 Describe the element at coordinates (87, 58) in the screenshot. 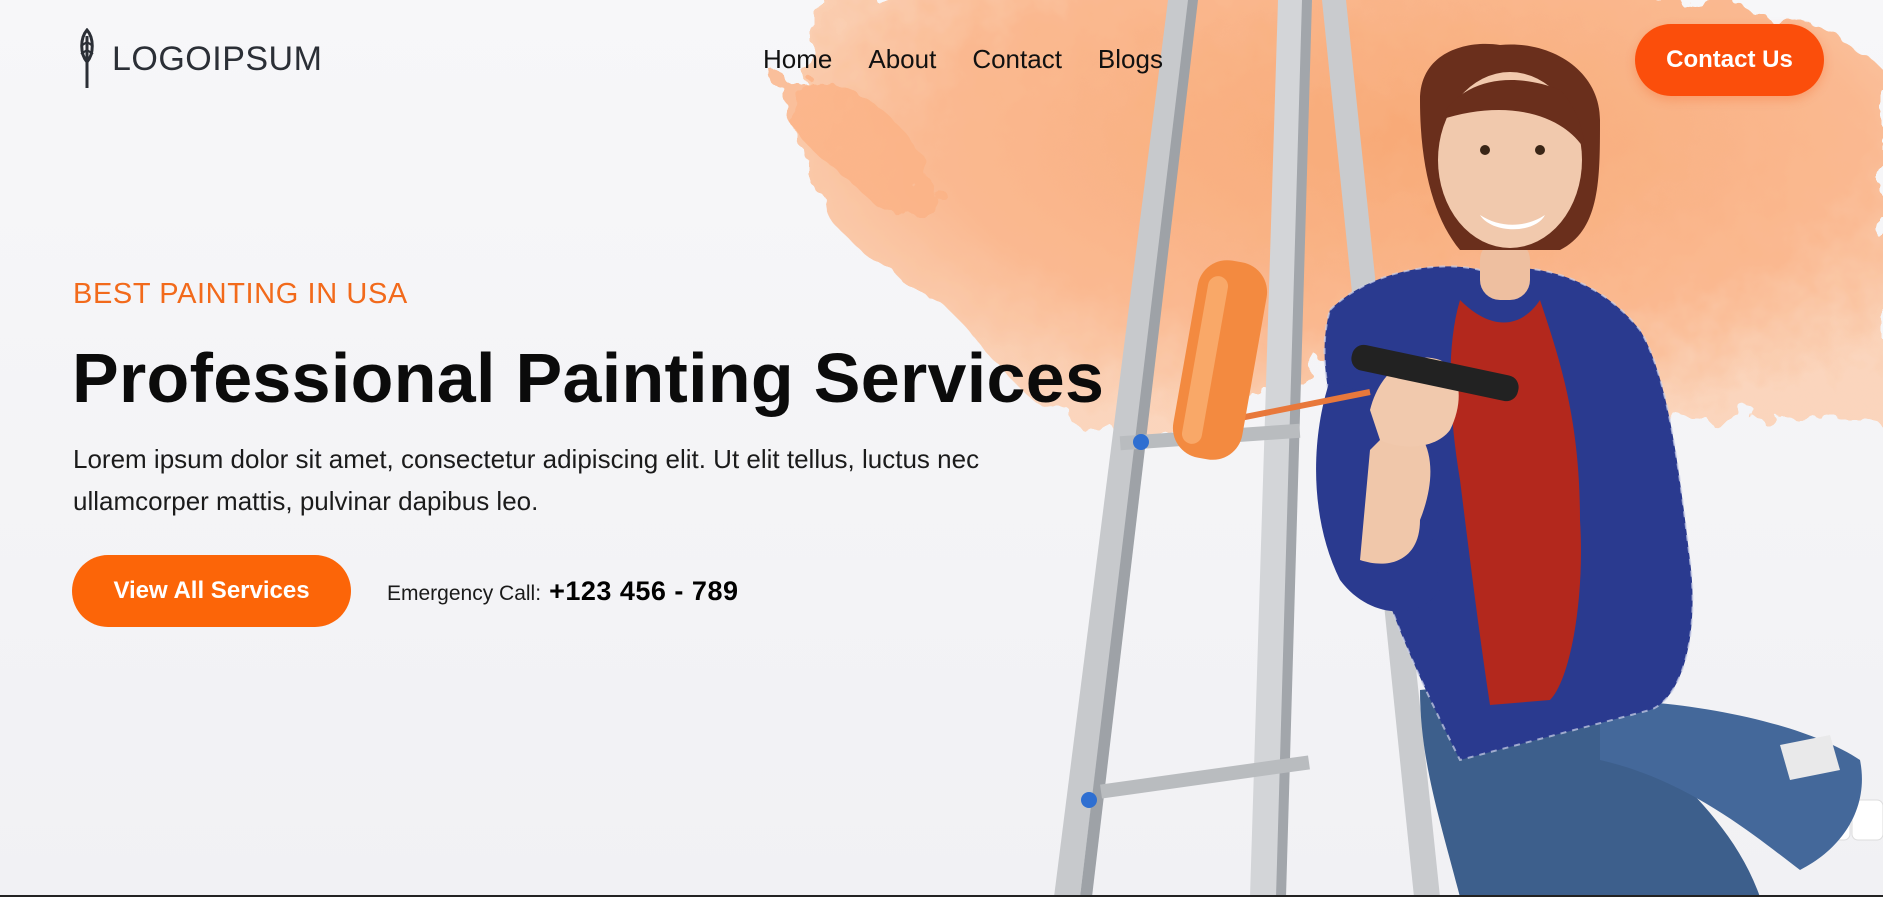

I see `logo-icon` at that location.